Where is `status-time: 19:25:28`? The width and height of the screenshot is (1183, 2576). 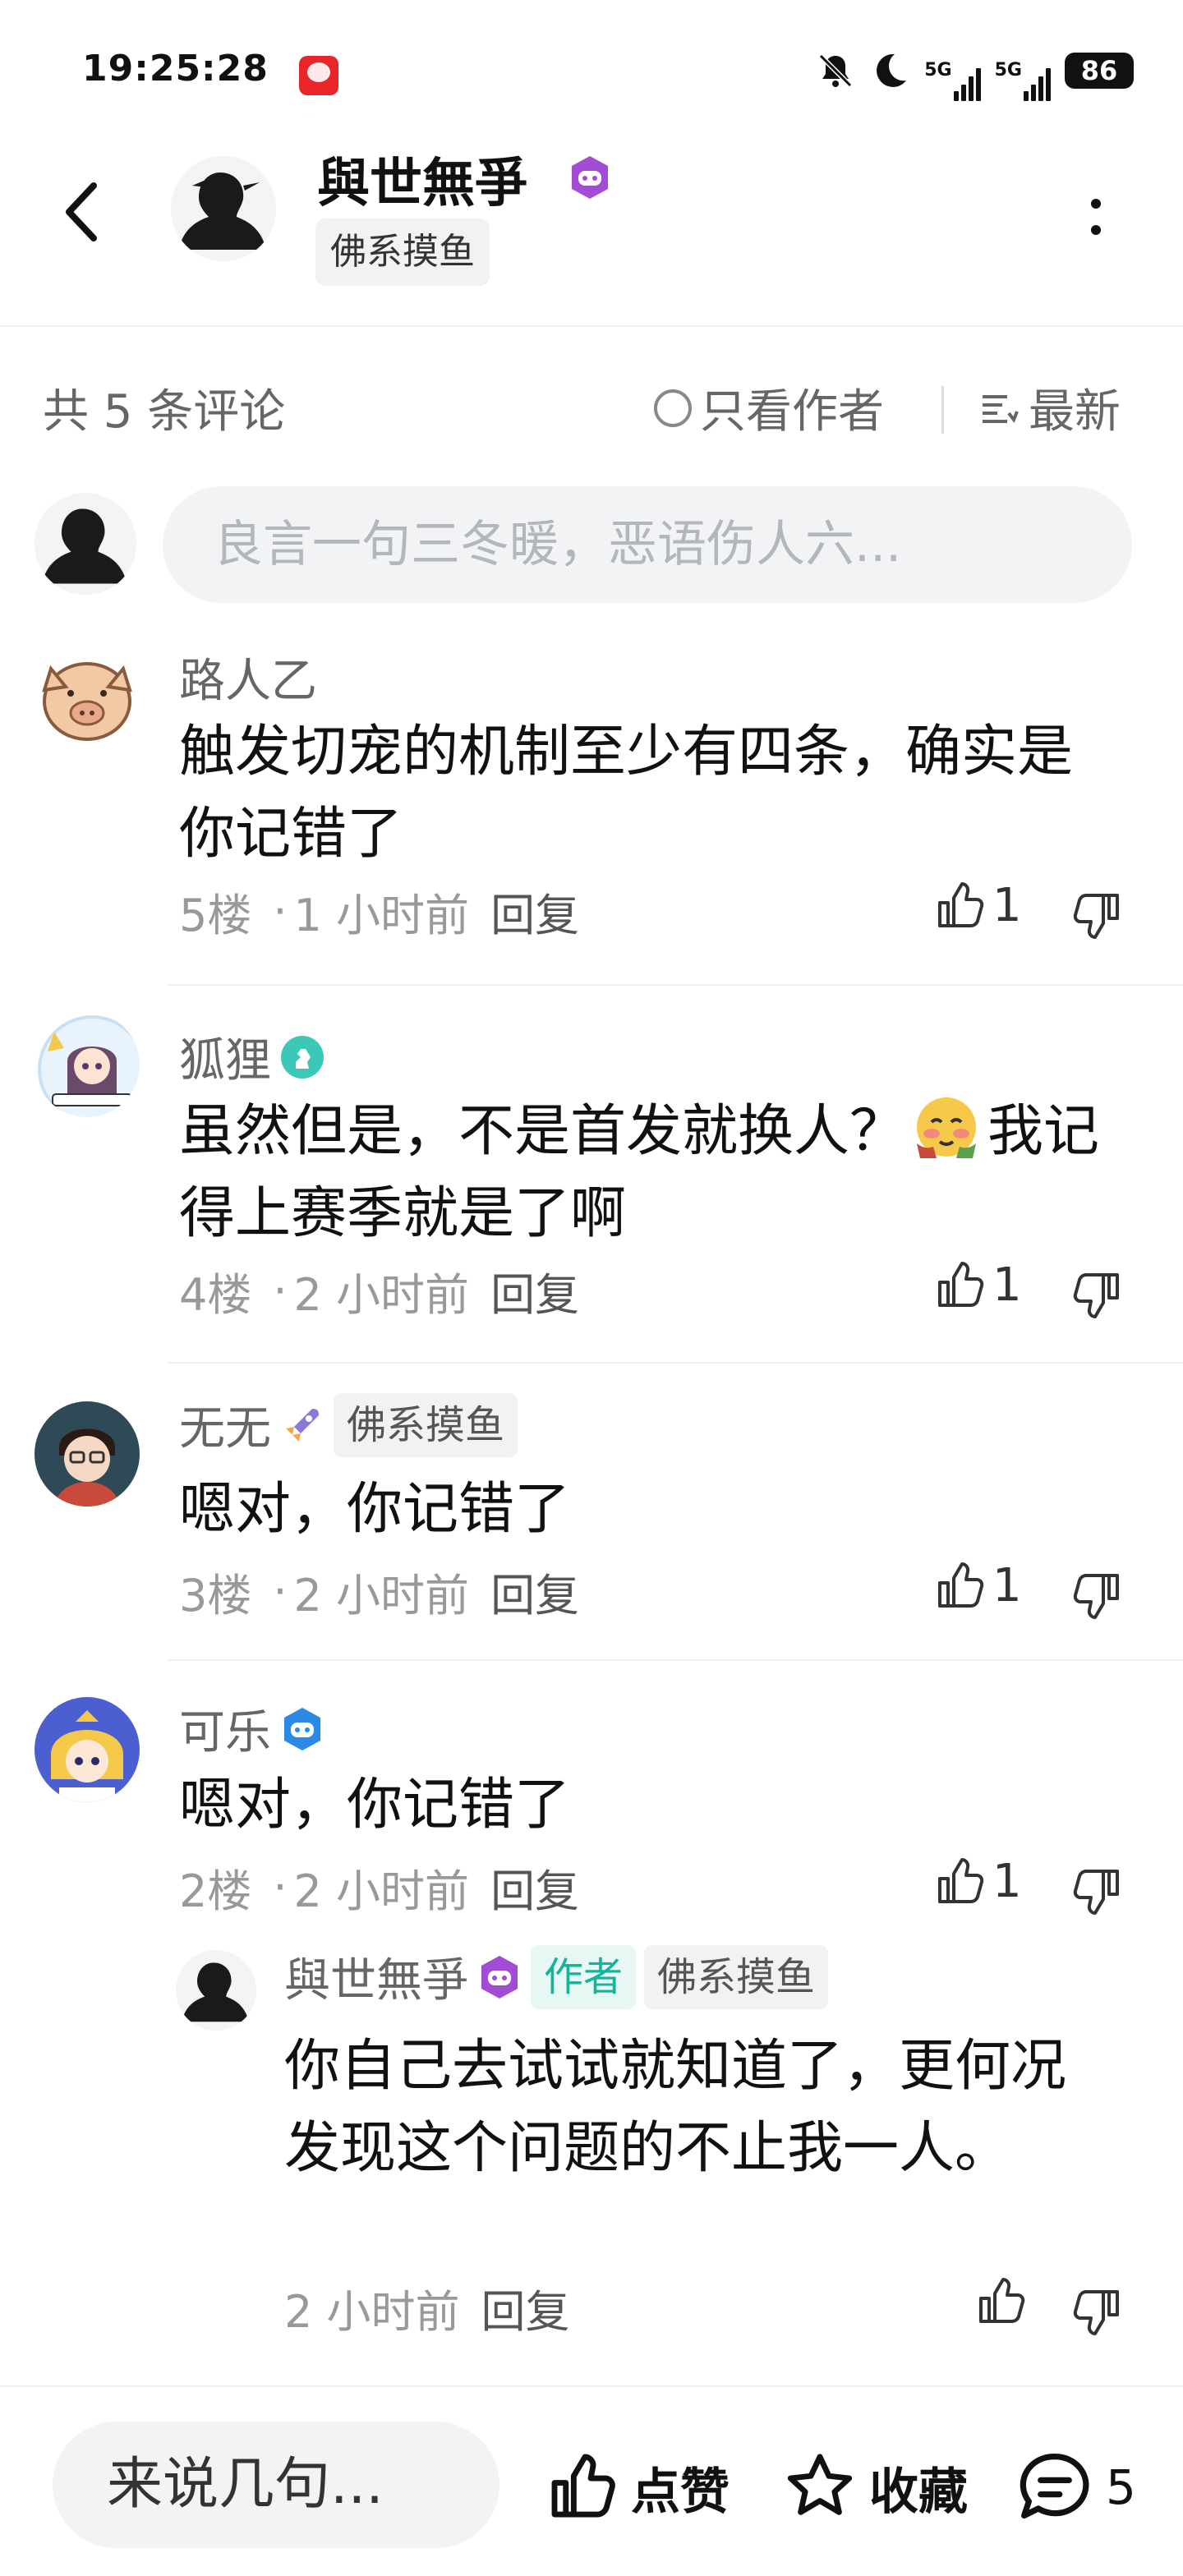 status-time: 19:25:28 is located at coordinates (175, 69).